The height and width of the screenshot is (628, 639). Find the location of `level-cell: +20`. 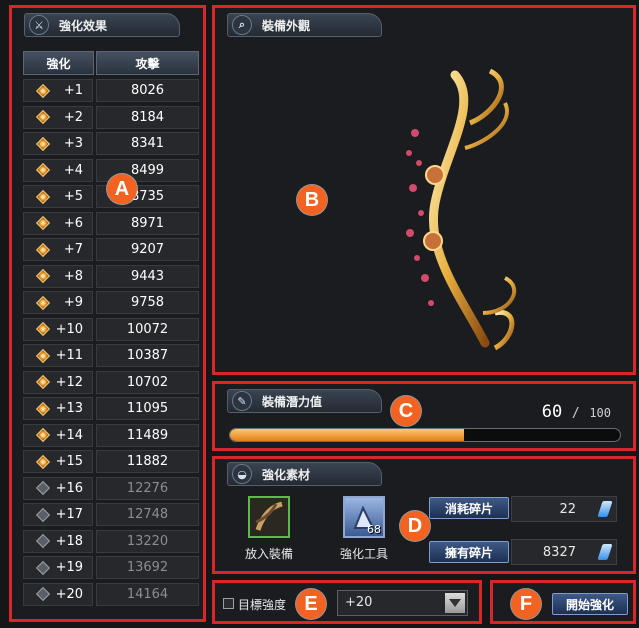

level-cell: +20 is located at coordinates (58, 594).